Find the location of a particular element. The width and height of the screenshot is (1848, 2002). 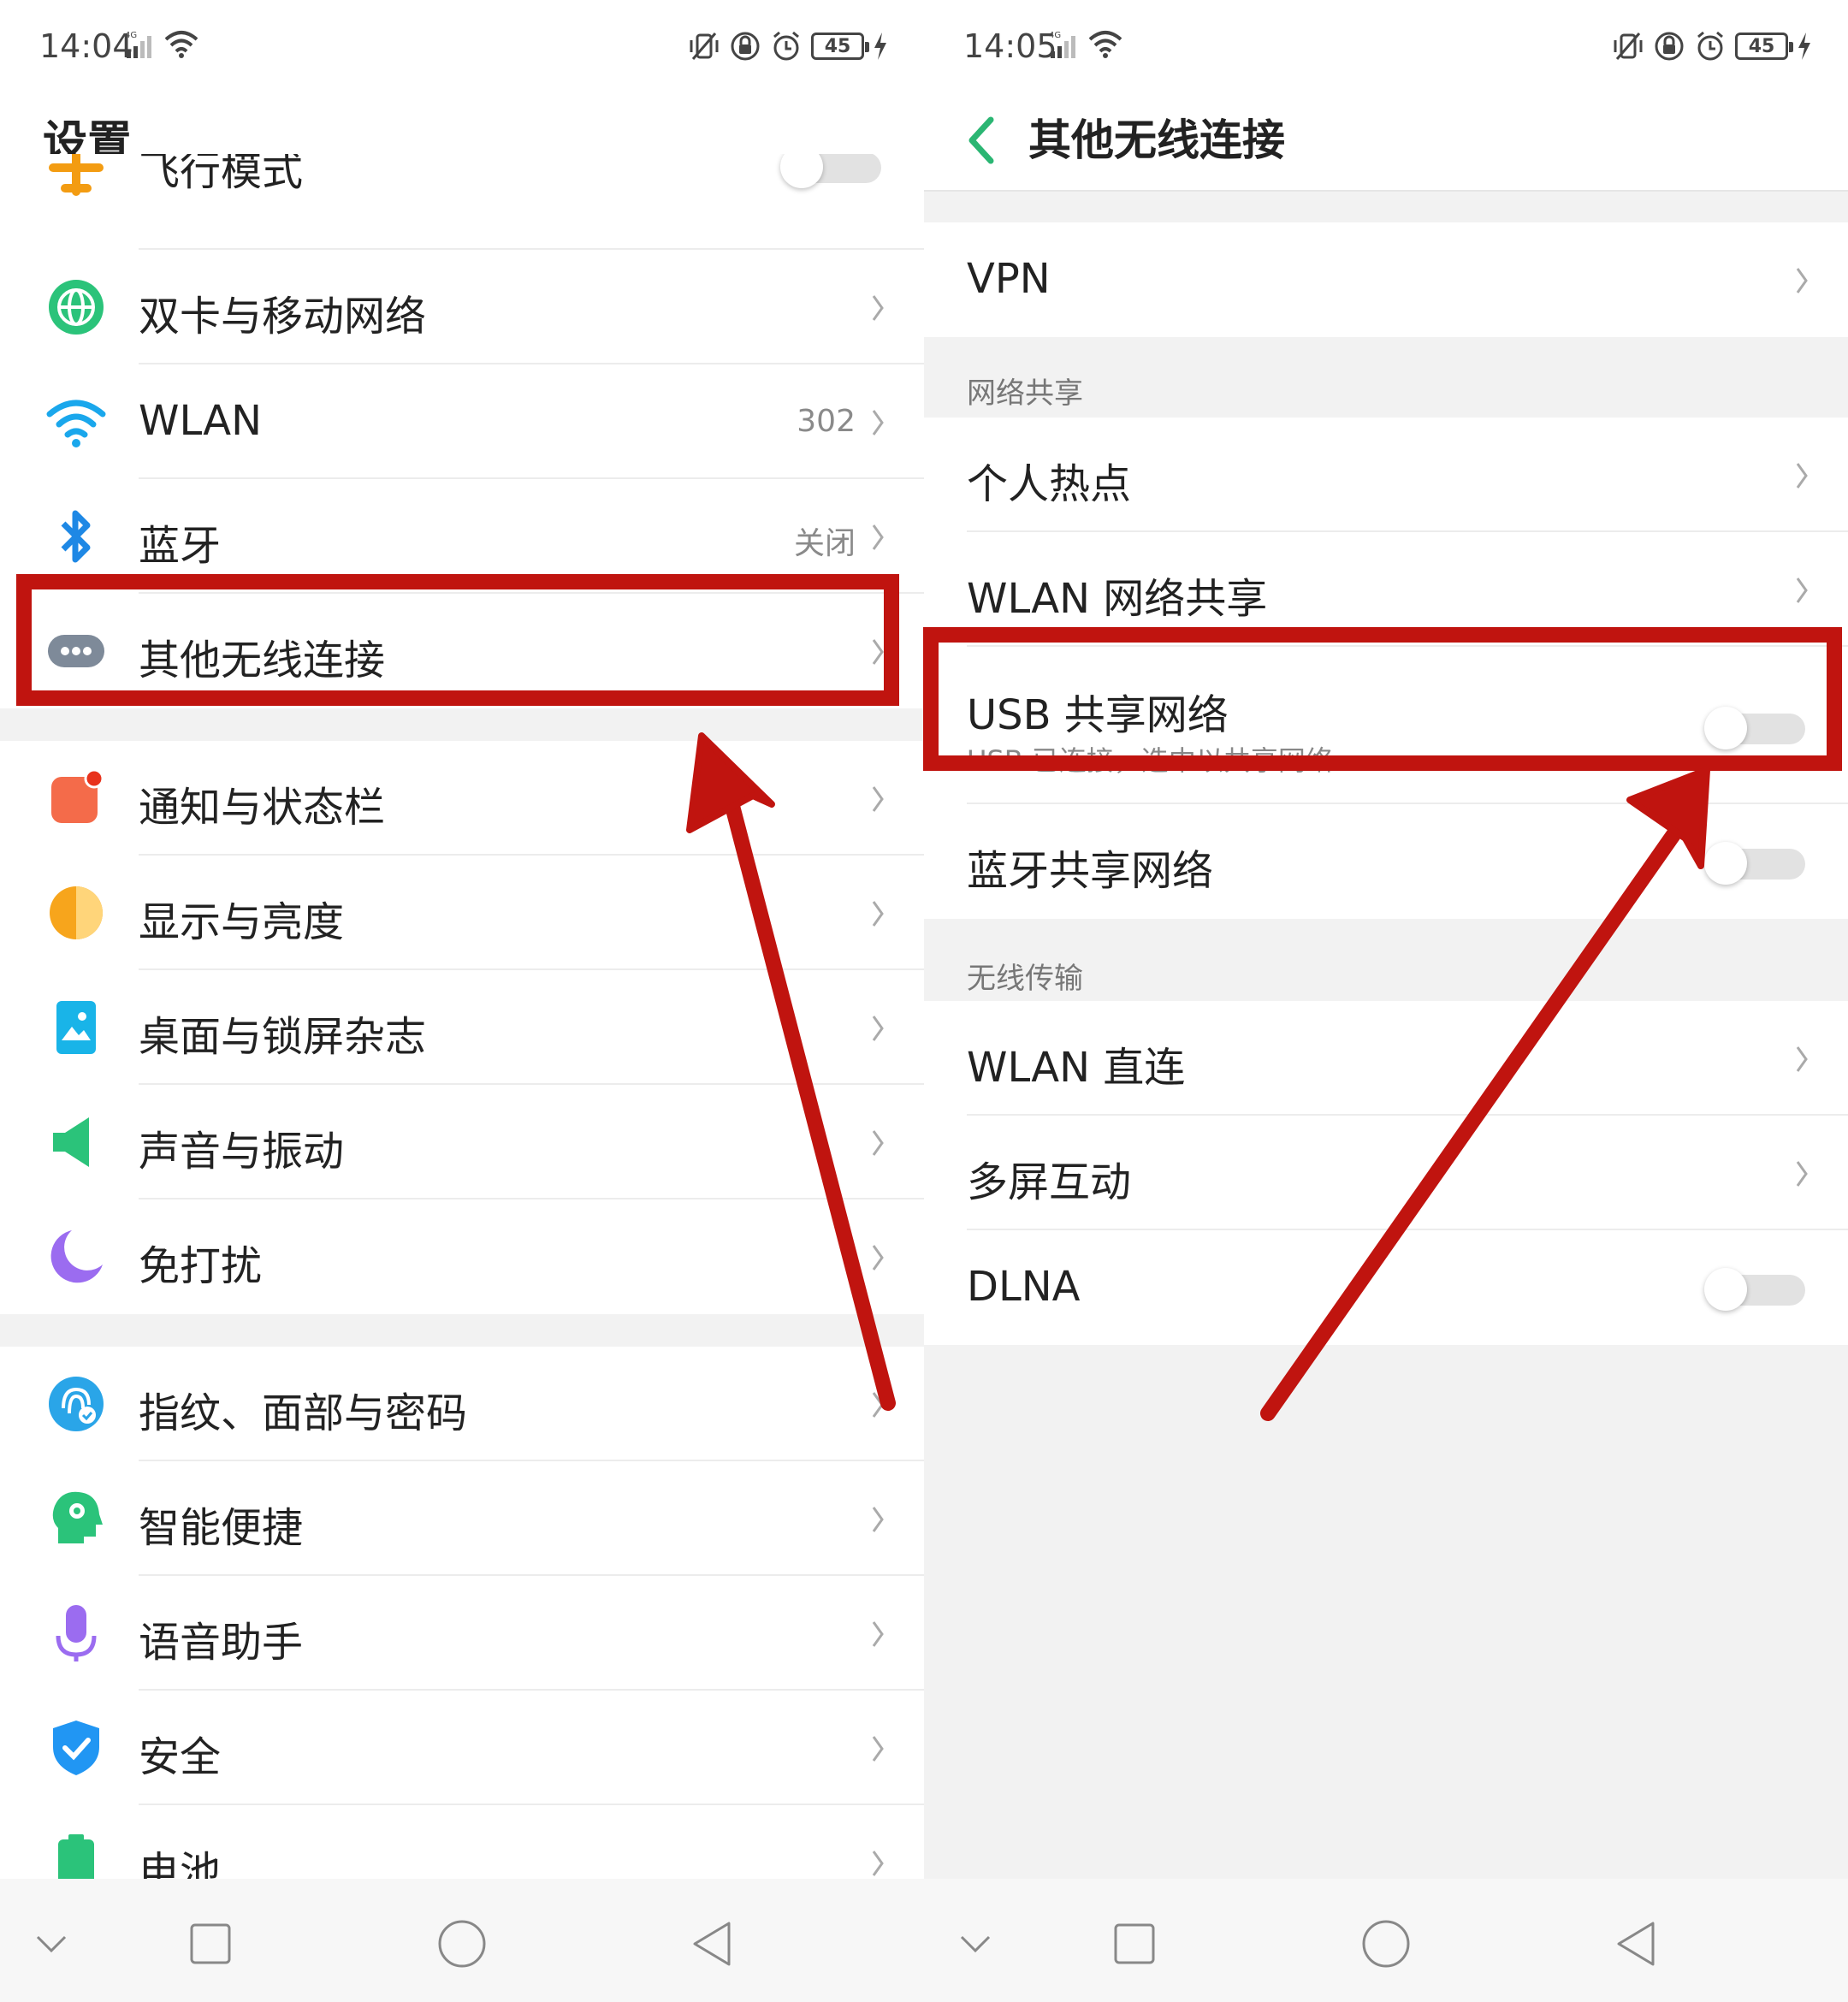

status-bar: 14:04 4G 45 is located at coordinates (462, 48).